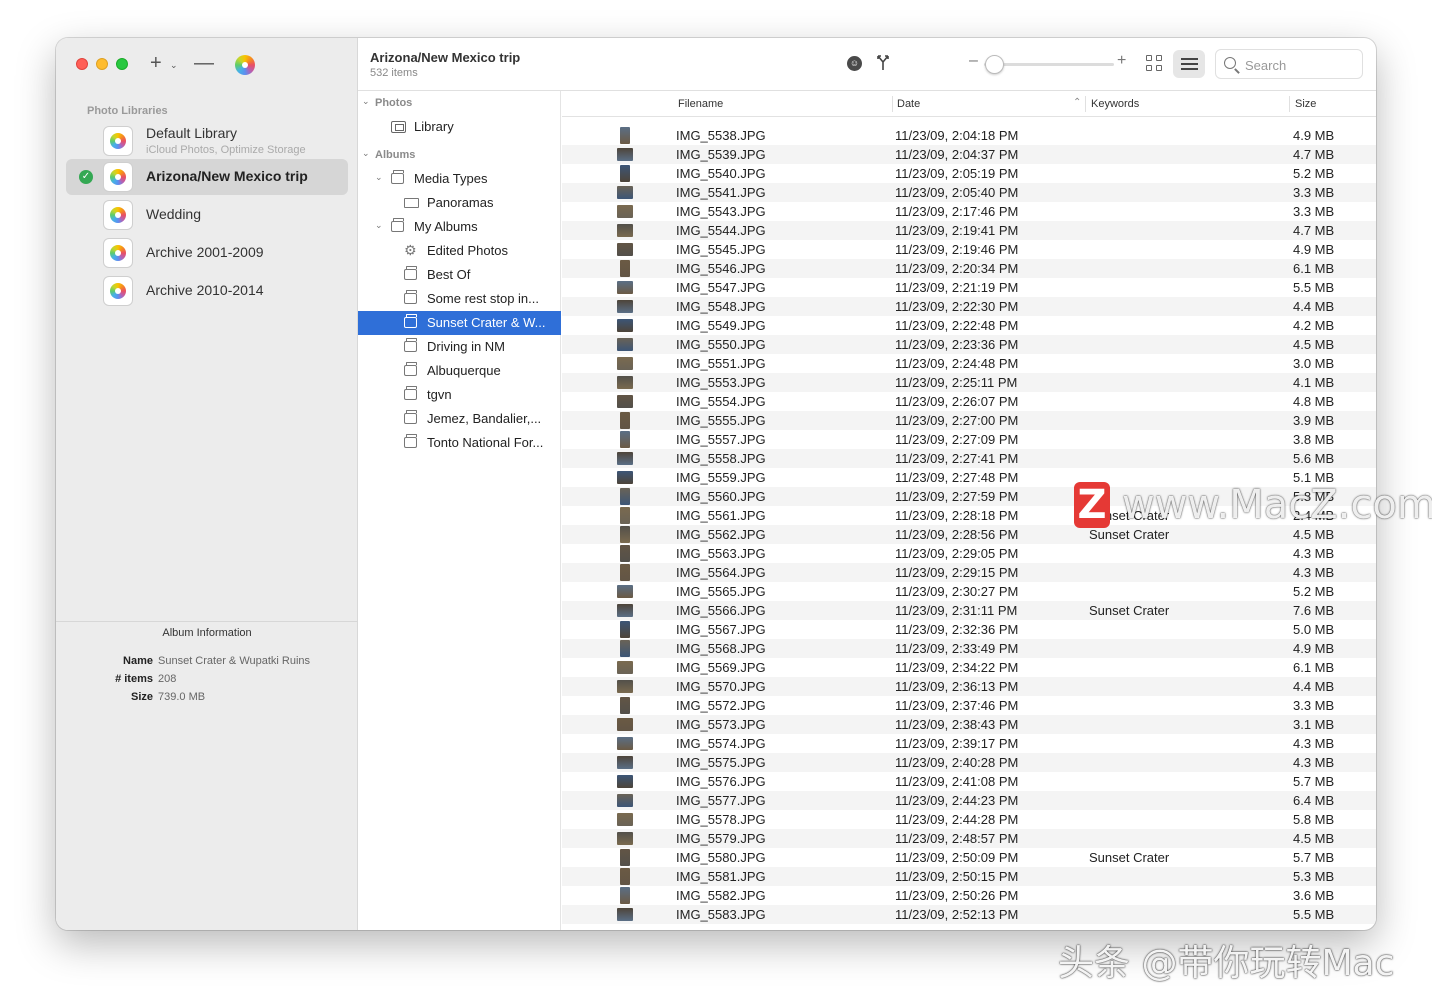 The image size is (1432, 1004). Describe the element at coordinates (1155, 64) in the screenshot. I see `grid-view-icon` at that location.